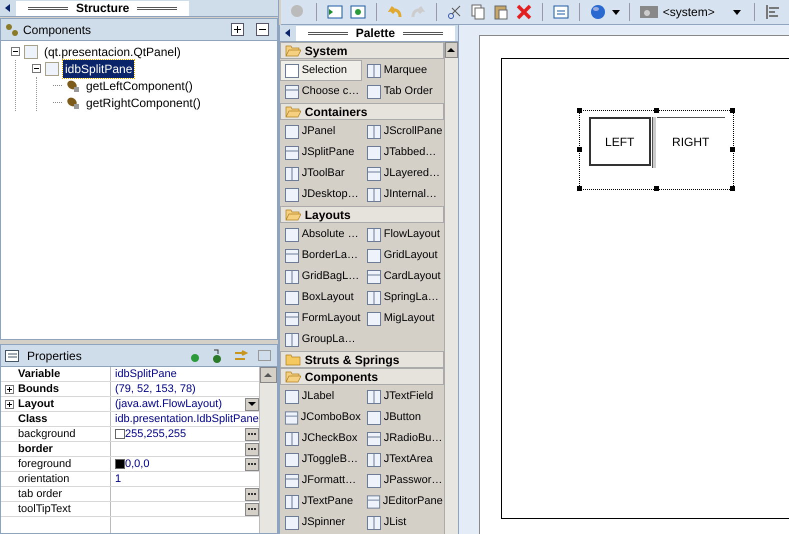  What do you see at coordinates (403, 255) in the screenshot?
I see `palette-item: GridLayout` at bounding box center [403, 255].